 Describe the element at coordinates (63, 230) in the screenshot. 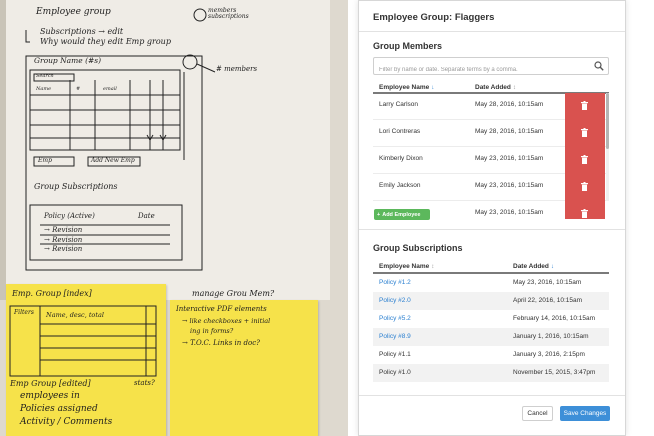

I see `sketch-revision-1: → Revision` at that location.